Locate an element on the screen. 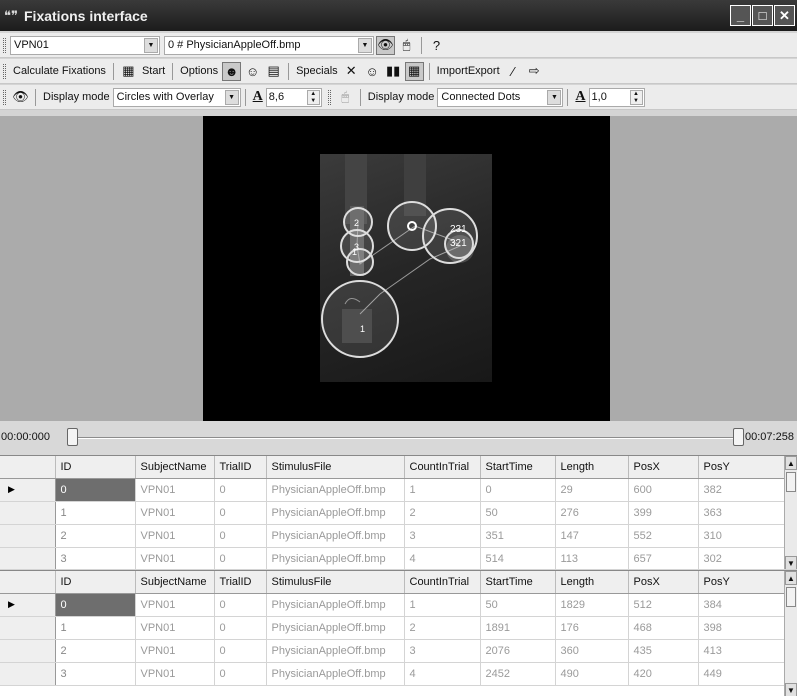 The width and height of the screenshot is (797, 696). bar-chart-icon: ▮▮ is located at coordinates (393, 71).